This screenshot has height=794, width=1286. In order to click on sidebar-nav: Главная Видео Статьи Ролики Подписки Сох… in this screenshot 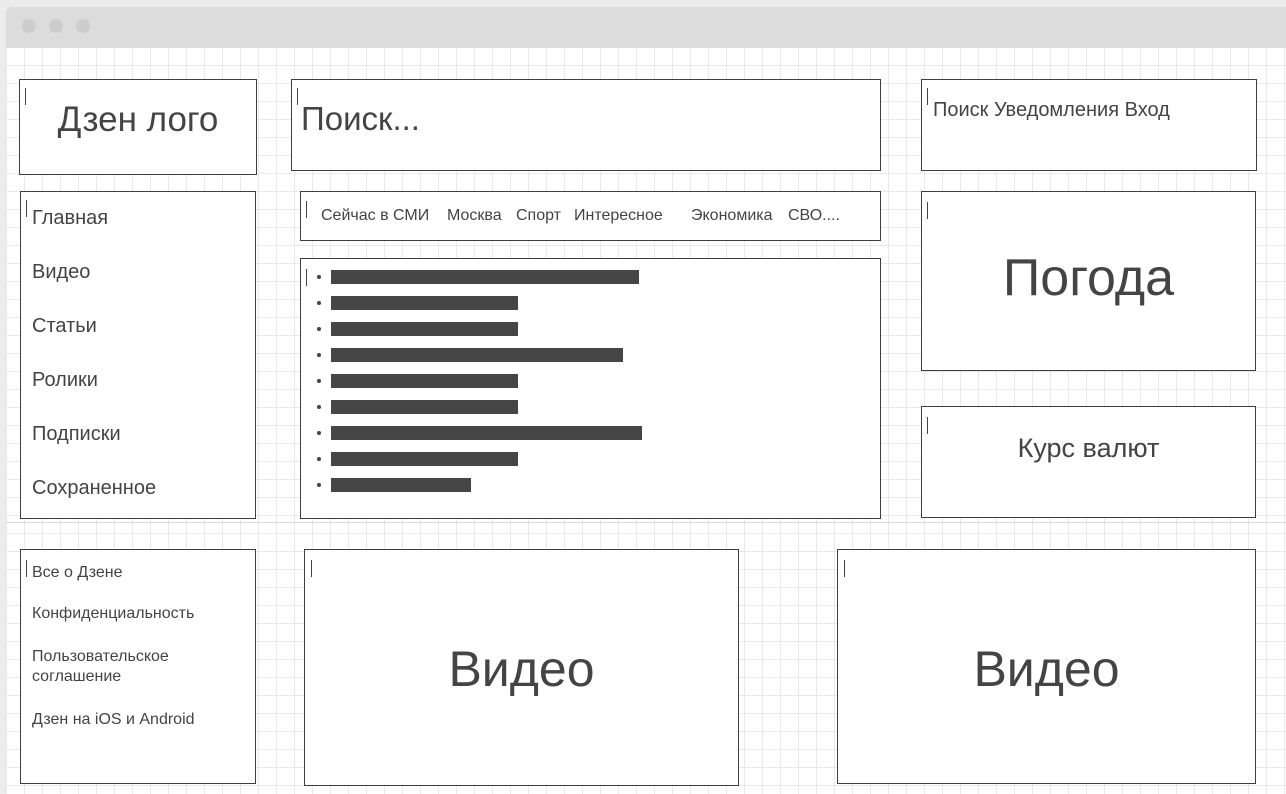, I will do `click(138, 355)`.